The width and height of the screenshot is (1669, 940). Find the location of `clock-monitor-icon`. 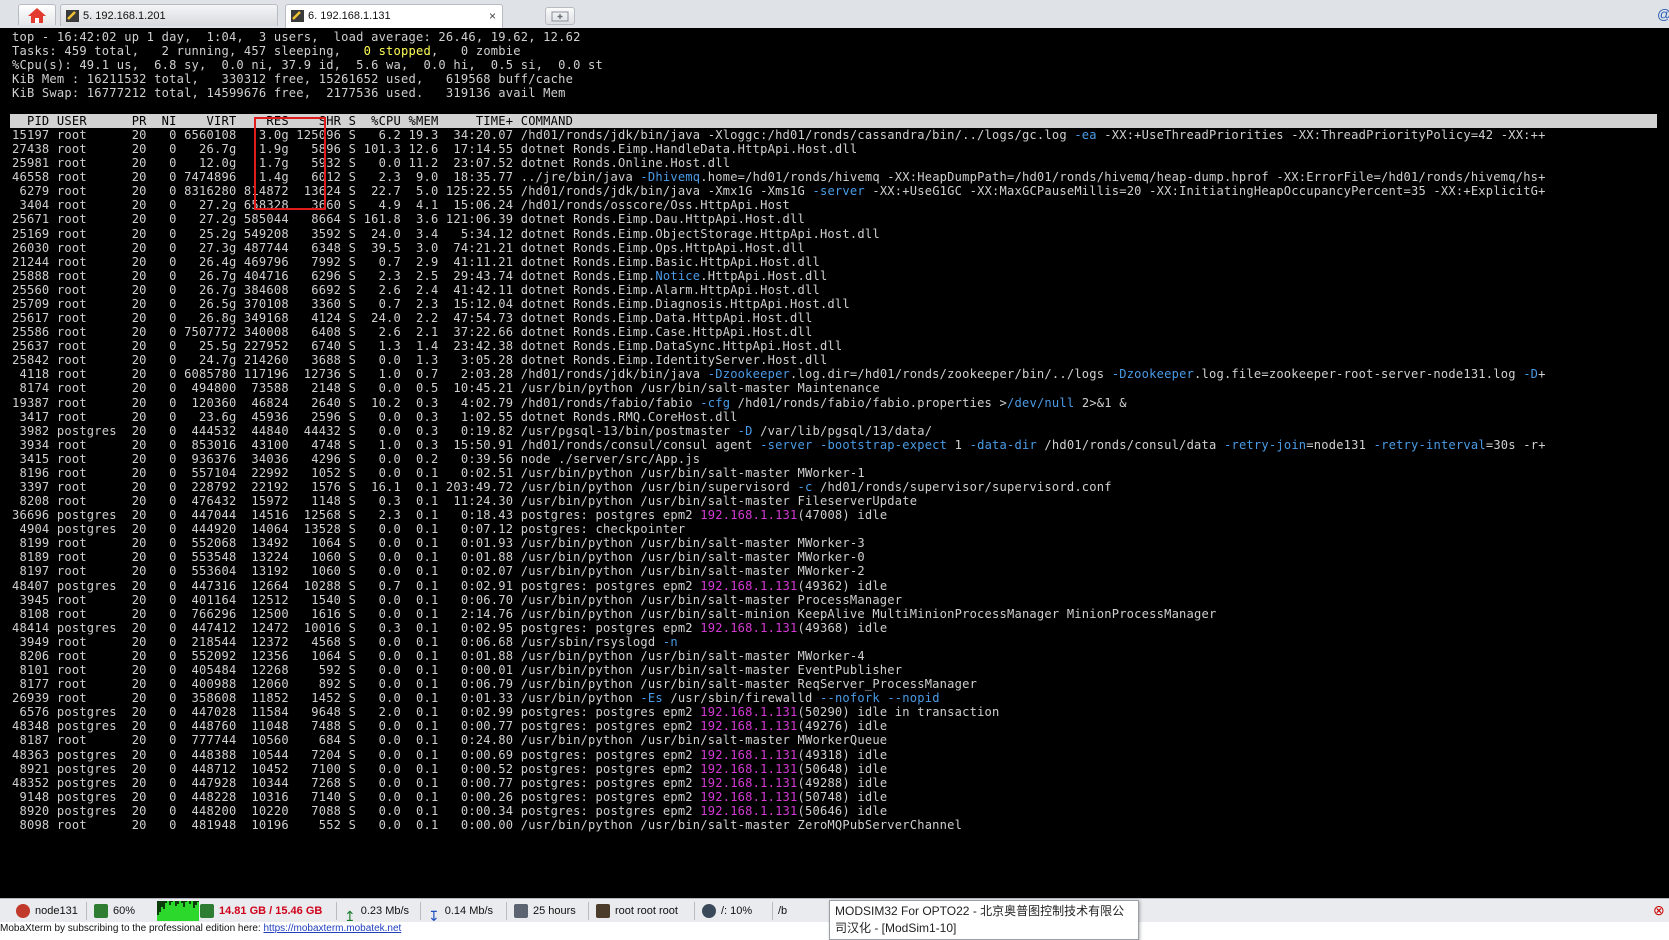

clock-monitor-icon is located at coordinates (521, 911).